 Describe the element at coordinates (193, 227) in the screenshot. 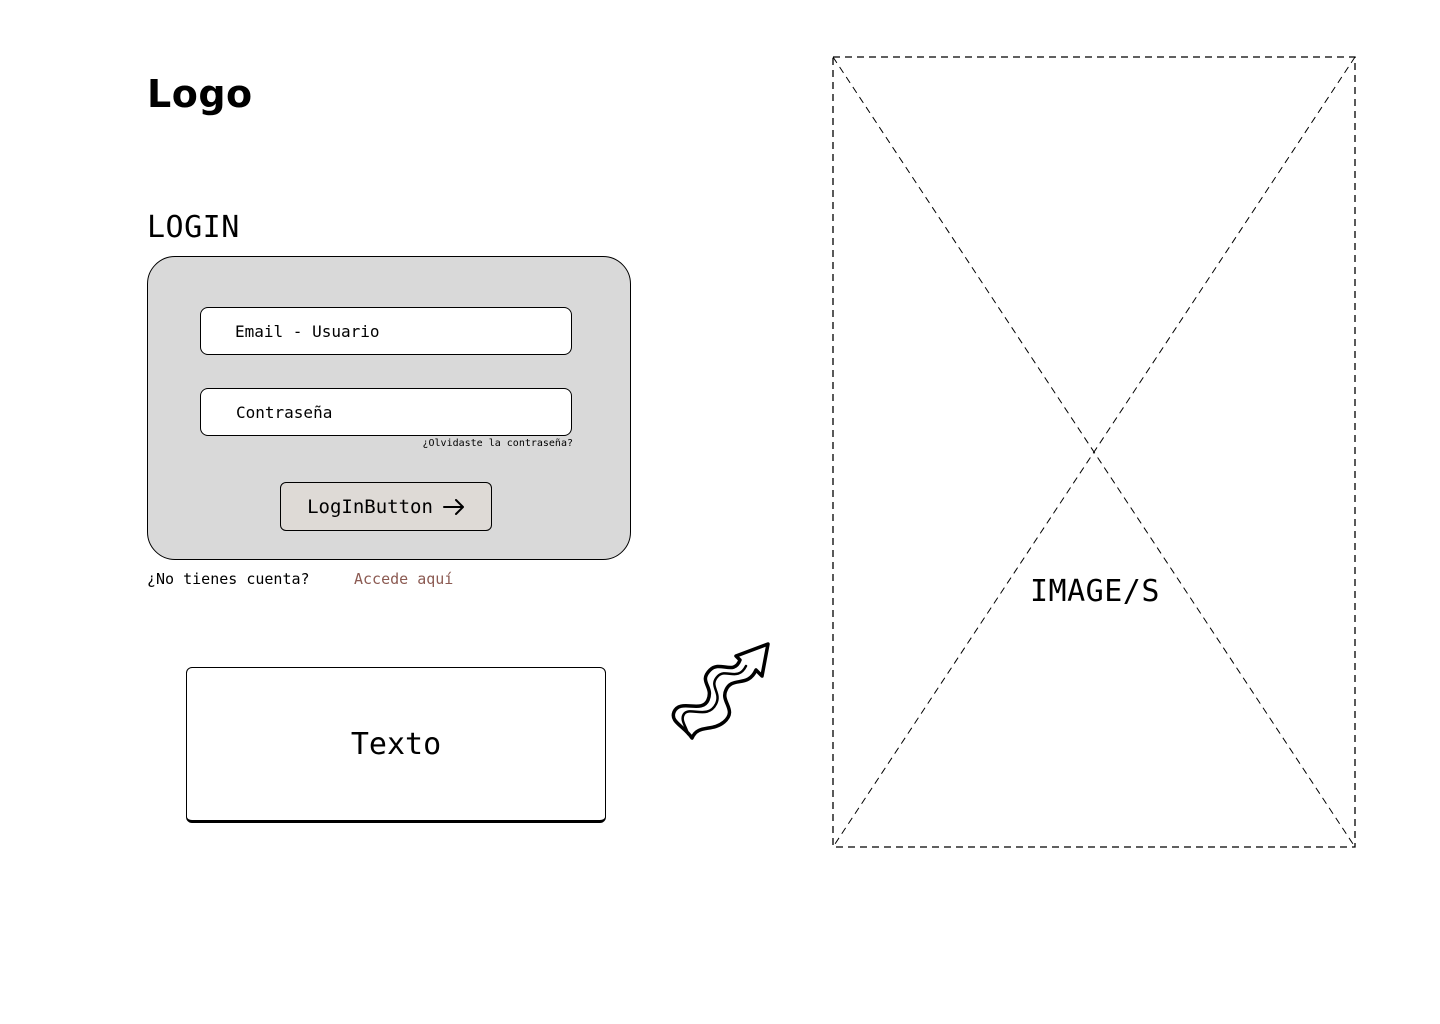

I see `login-title: LOGIN` at that location.